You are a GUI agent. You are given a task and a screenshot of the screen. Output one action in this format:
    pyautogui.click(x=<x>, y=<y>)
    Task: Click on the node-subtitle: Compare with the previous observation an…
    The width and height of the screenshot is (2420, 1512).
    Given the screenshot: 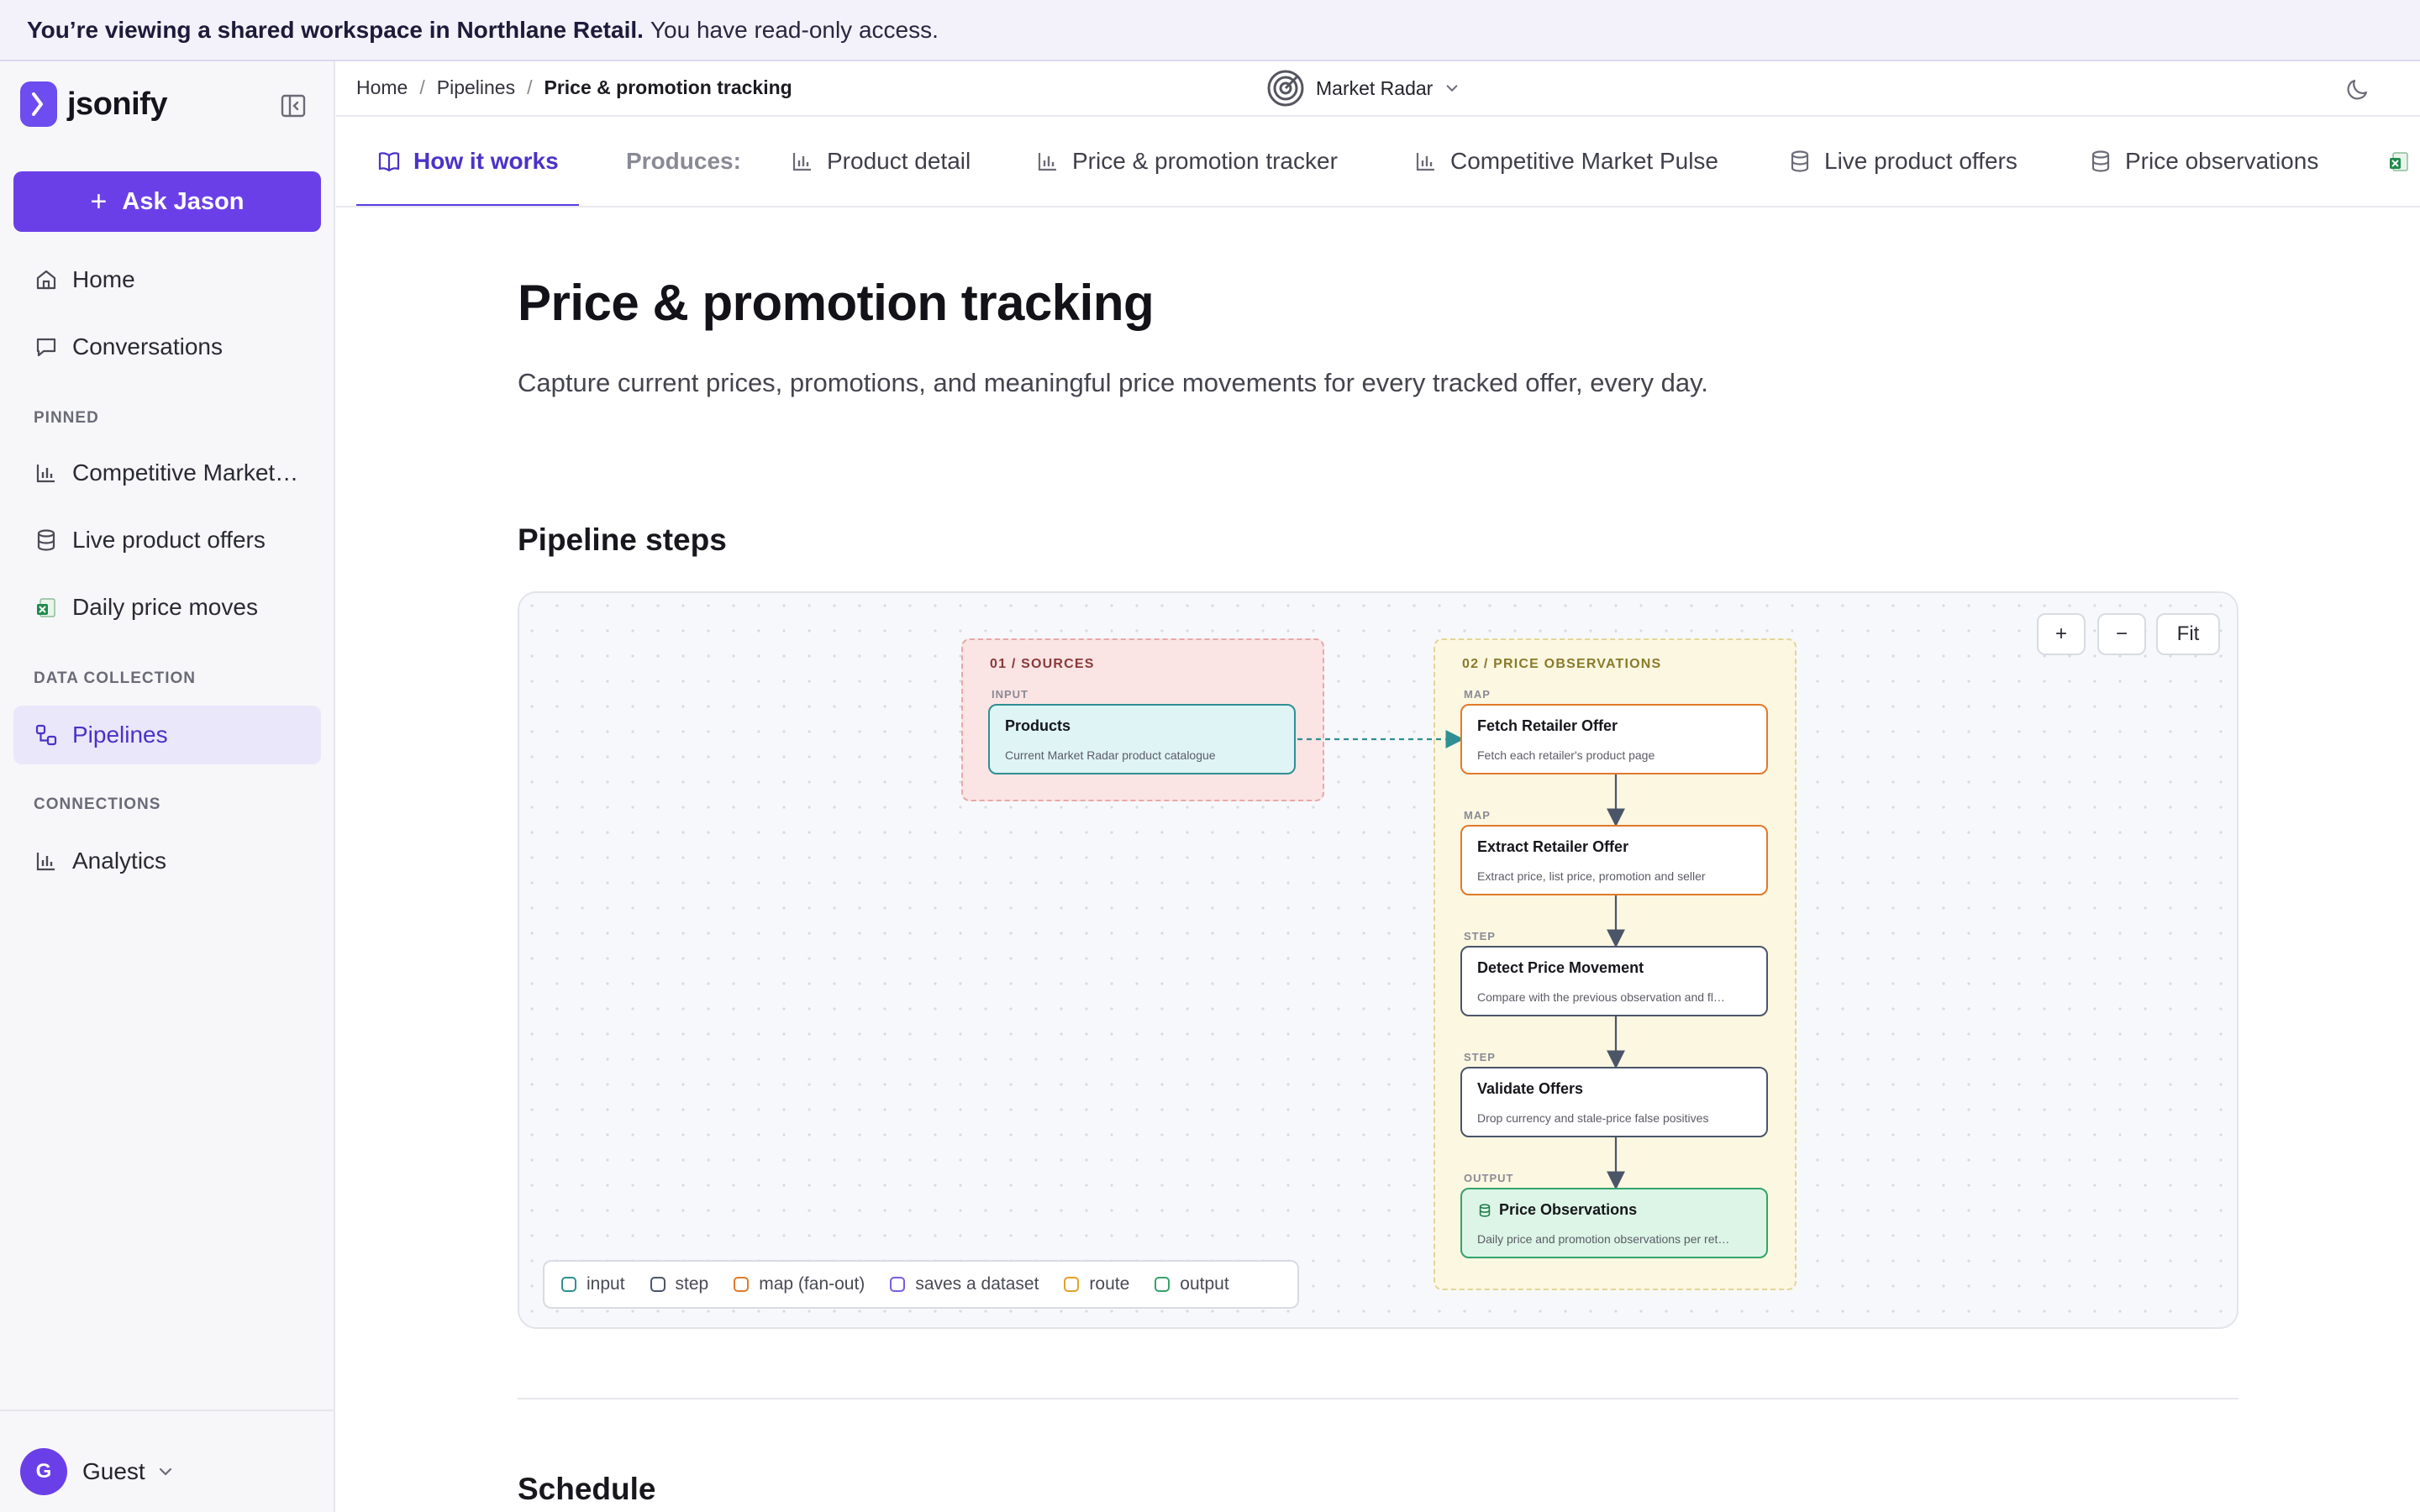 What is the action you would take?
    pyautogui.click(x=1601, y=997)
    